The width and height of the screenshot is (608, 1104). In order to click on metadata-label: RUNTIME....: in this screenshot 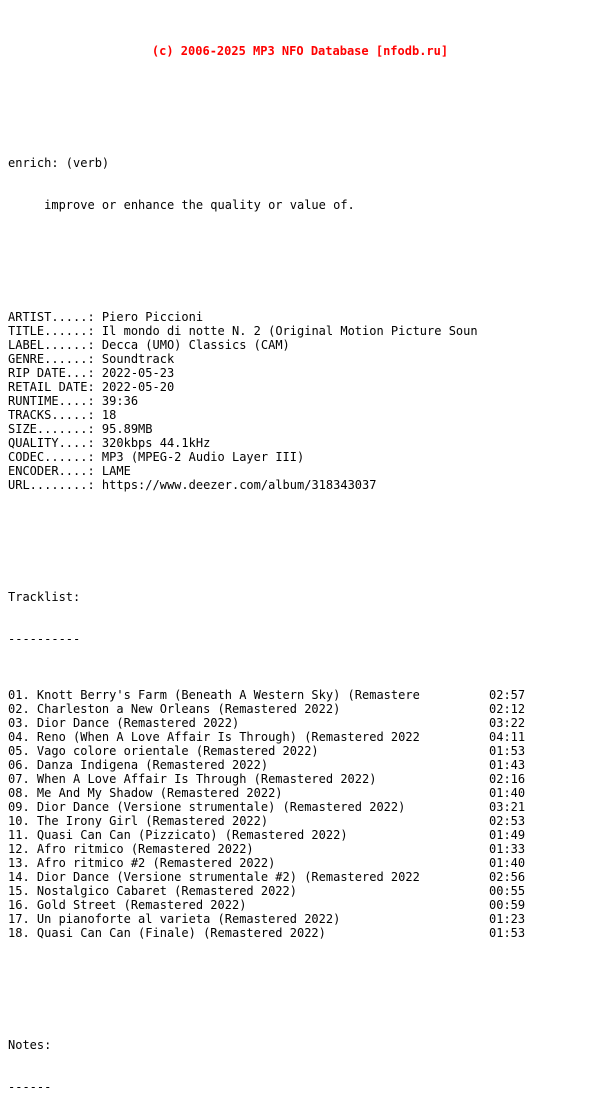, I will do `click(51, 401)`.